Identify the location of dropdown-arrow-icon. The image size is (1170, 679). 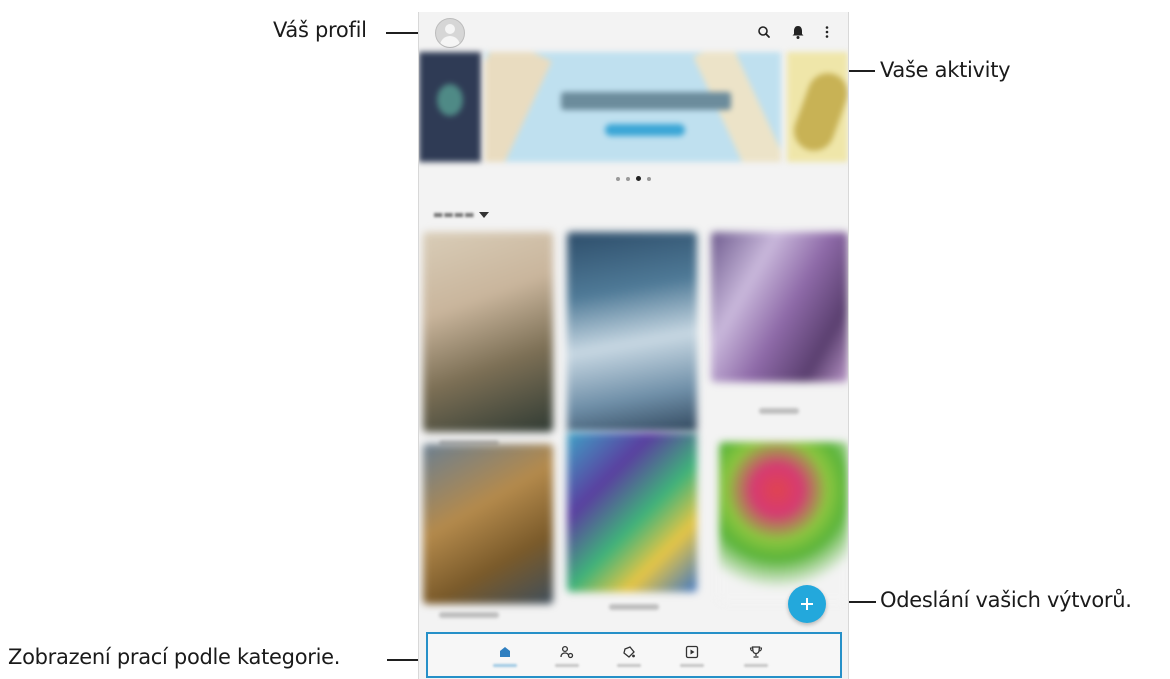
(484, 215).